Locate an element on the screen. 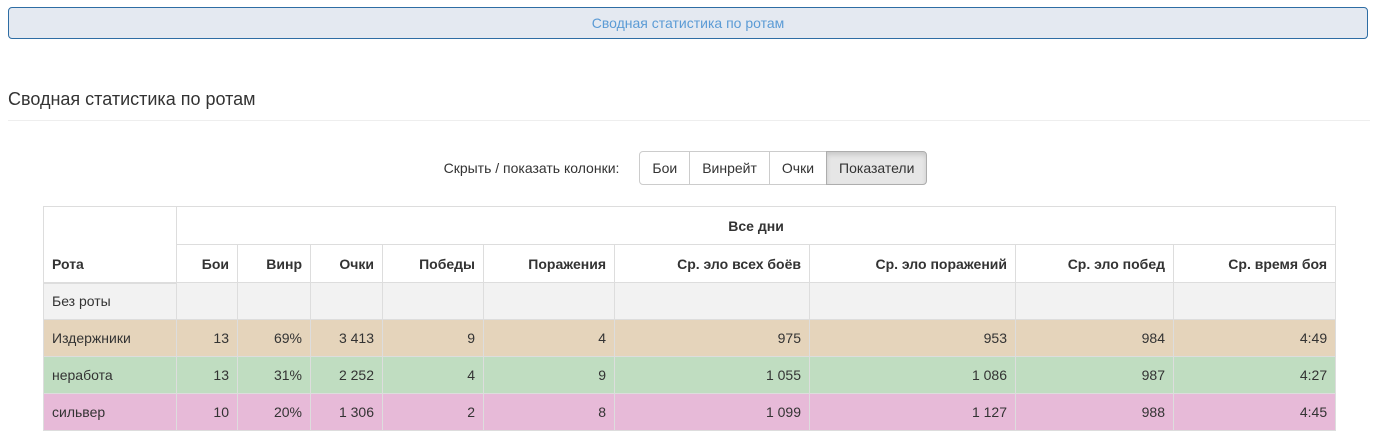 This screenshot has height=448, width=1379. wins-cell: 4 is located at coordinates (433, 375).